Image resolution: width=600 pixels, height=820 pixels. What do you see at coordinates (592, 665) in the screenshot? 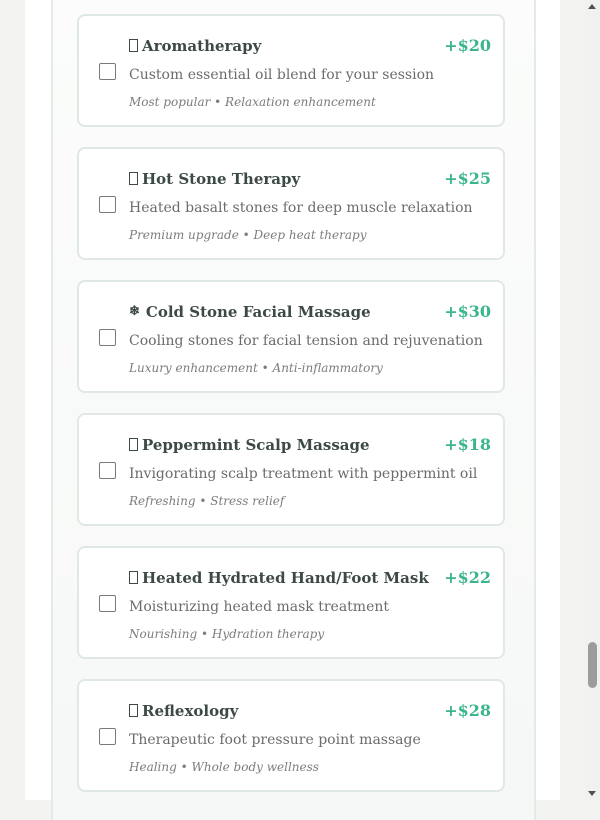
I see `scrollbar-thumb` at bounding box center [592, 665].